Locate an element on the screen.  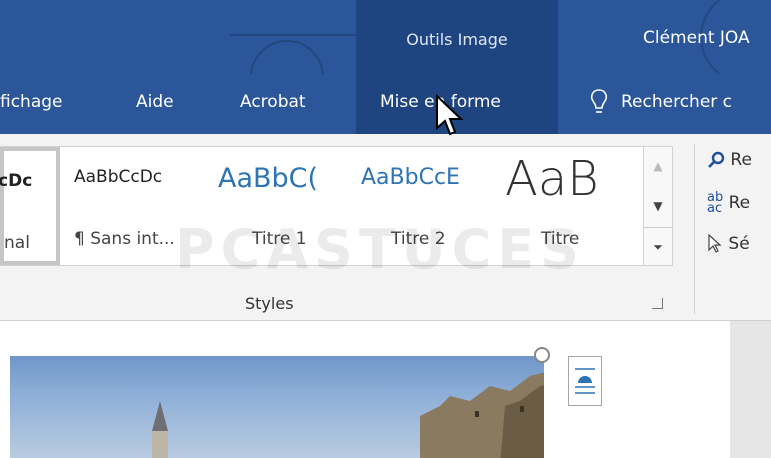
select-label: Sé is located at coordinates (739, 244).